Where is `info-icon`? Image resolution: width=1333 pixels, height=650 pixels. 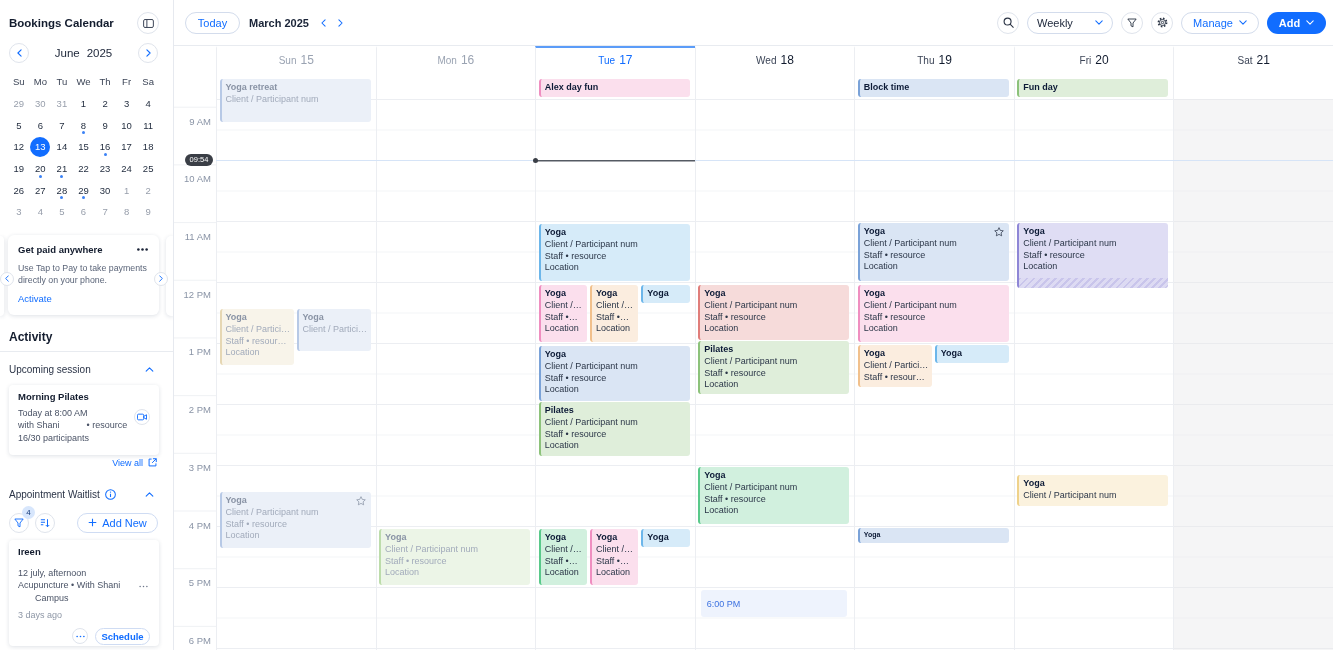
info-icon is located at coordinates (110, 495).